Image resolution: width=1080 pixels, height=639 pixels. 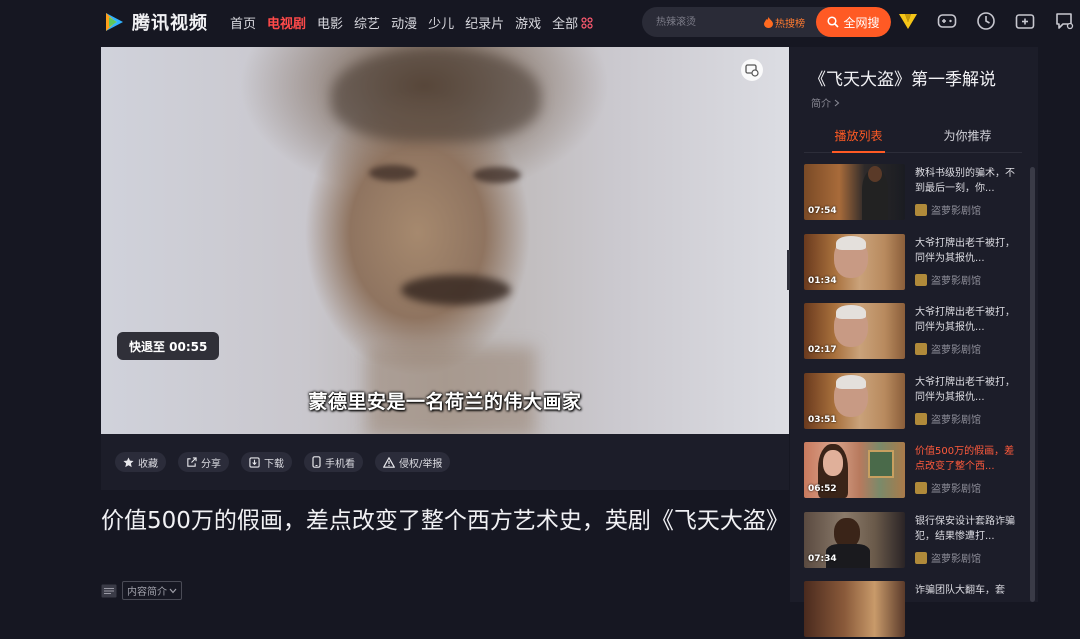 I want to click on top-icon-group, so click(x=986, y=21).